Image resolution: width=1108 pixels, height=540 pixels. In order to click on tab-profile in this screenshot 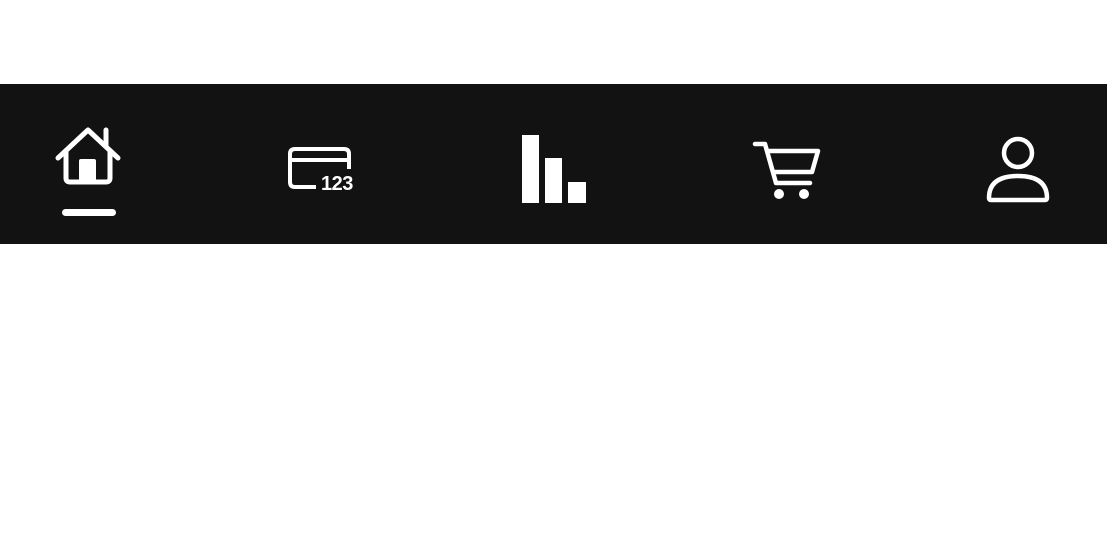, I will do `click(1045, 164)`.